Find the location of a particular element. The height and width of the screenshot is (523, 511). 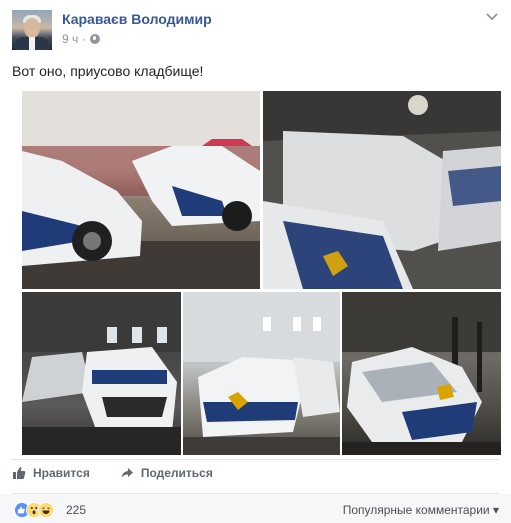

share-button: Поделиться is located at coordinates (166, 473).